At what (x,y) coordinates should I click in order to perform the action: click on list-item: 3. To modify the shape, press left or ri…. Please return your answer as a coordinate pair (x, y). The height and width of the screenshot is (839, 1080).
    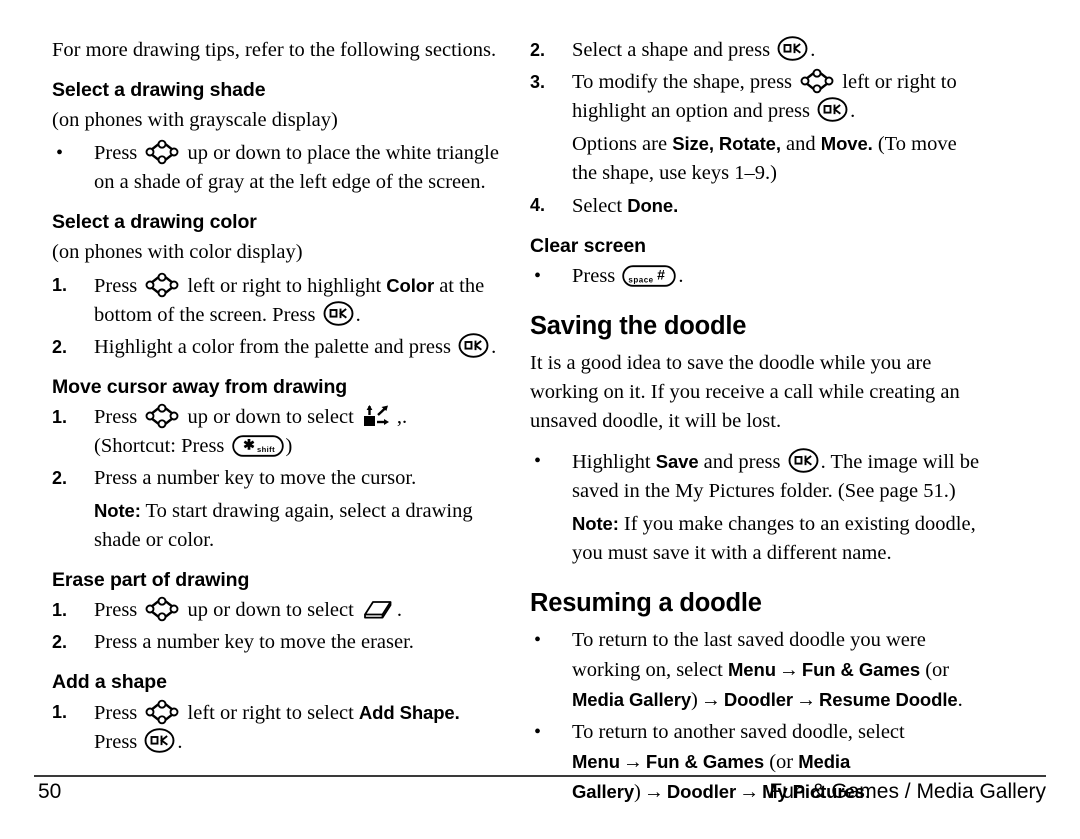
    Looking at the image, I should click on (758, 97).